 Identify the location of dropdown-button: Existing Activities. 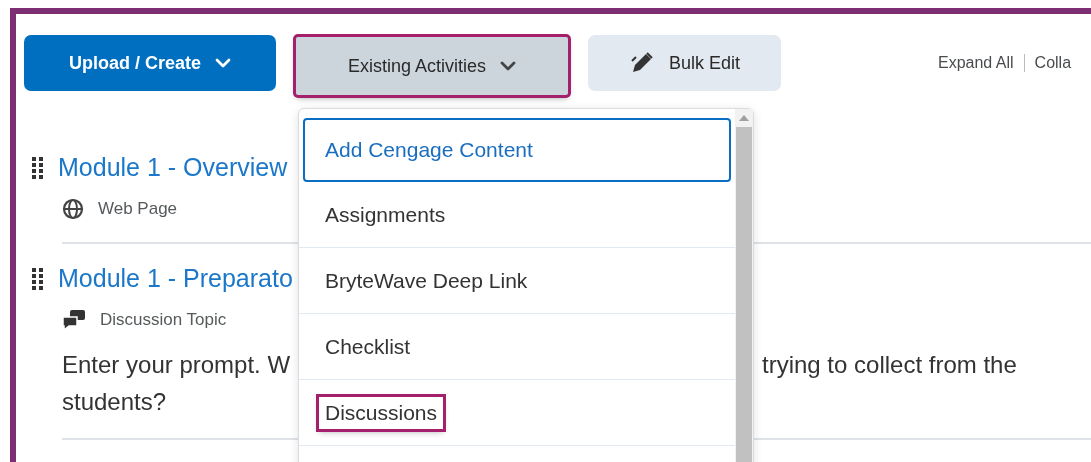
(432, 66).